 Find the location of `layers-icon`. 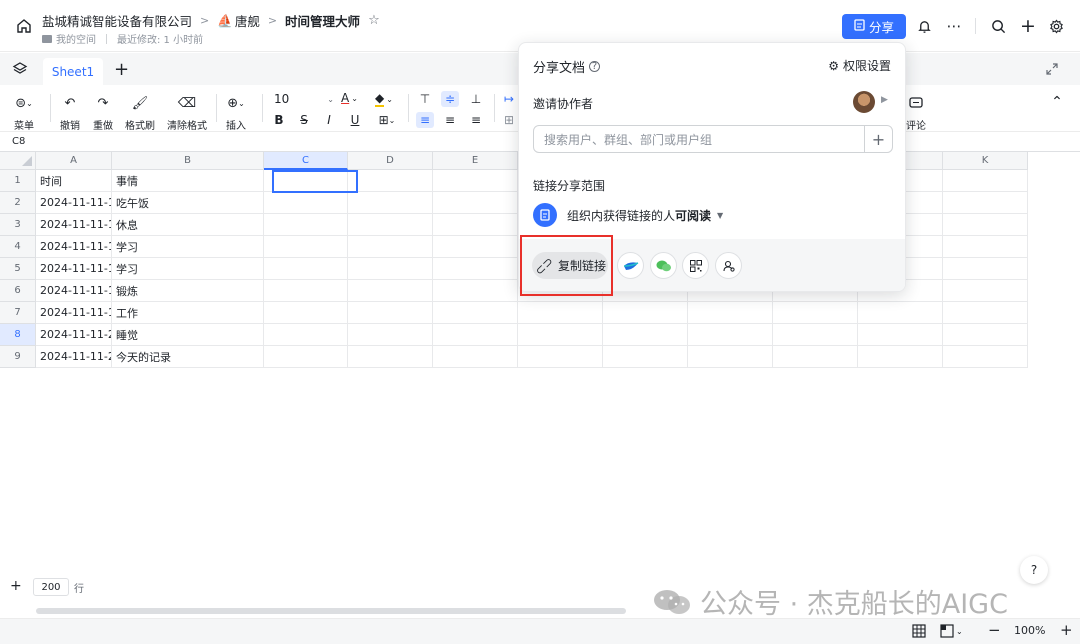

layers-icon is located at coordinates (21, 70).